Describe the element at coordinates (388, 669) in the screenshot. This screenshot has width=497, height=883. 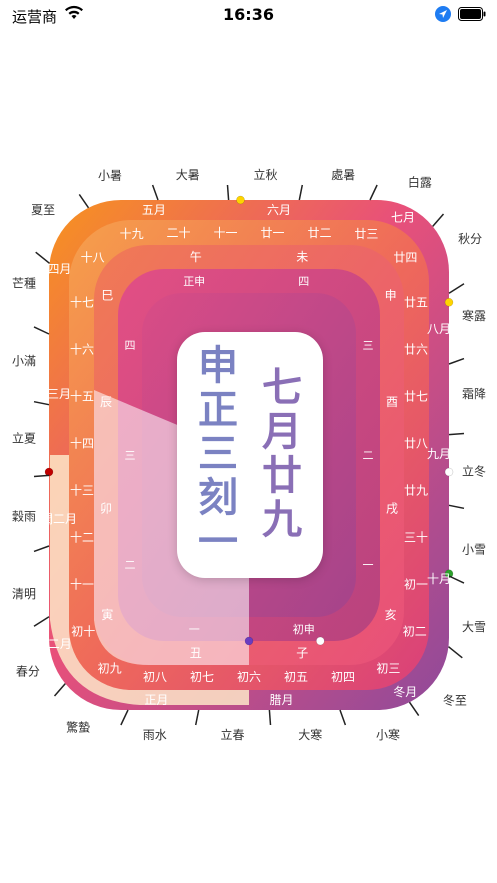
I see `day-label-18: 初三` at that location.